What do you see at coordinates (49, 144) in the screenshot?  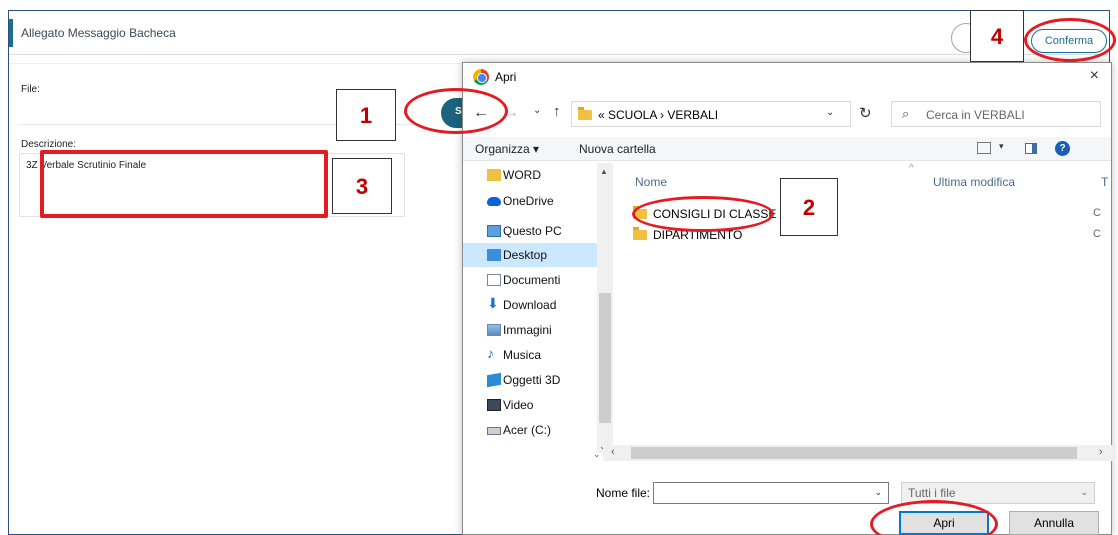 I see `description-label: Descrizione:` at bounding box center [49, 144].